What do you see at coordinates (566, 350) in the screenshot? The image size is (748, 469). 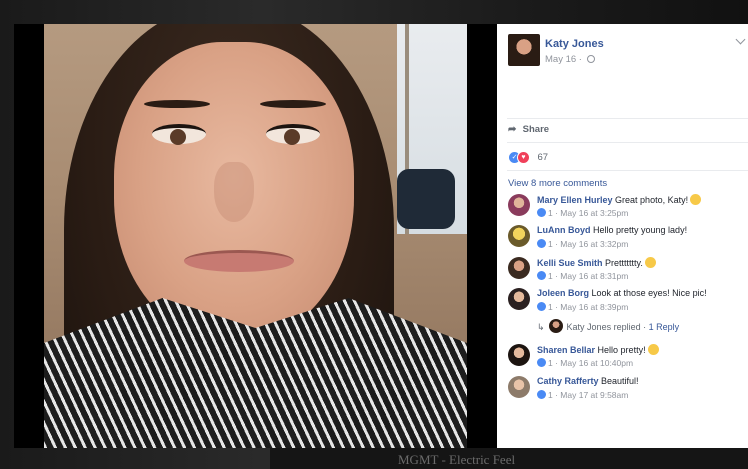 I see `commenter-name: Sharen Bellar` at bounding box center [566, 350].